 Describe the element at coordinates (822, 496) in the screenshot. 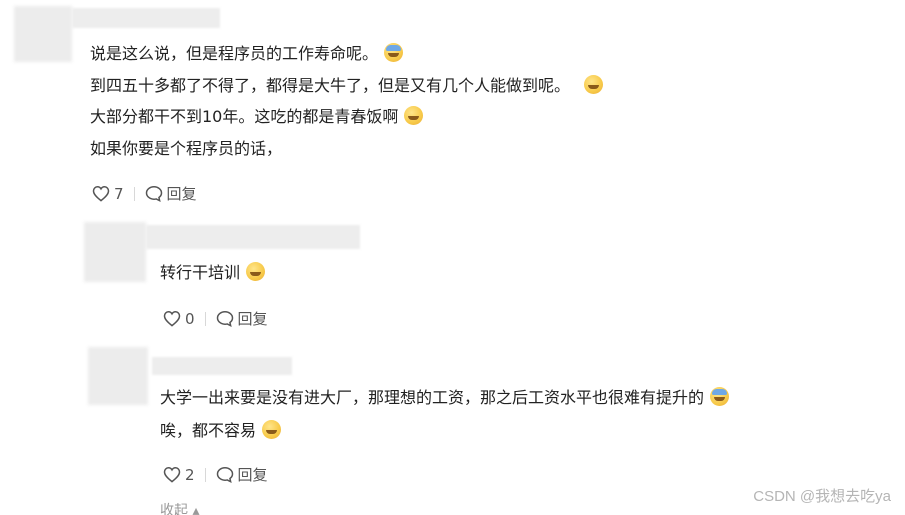

I see `watermark: CSDN @我想去吃ya` at that location.